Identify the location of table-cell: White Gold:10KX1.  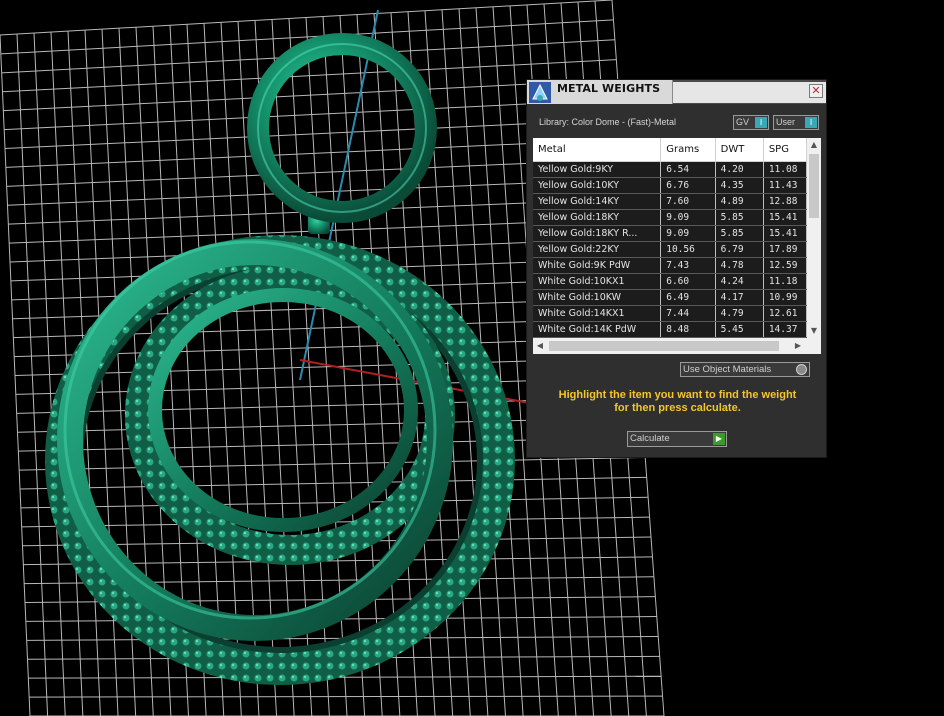
(597, 281).